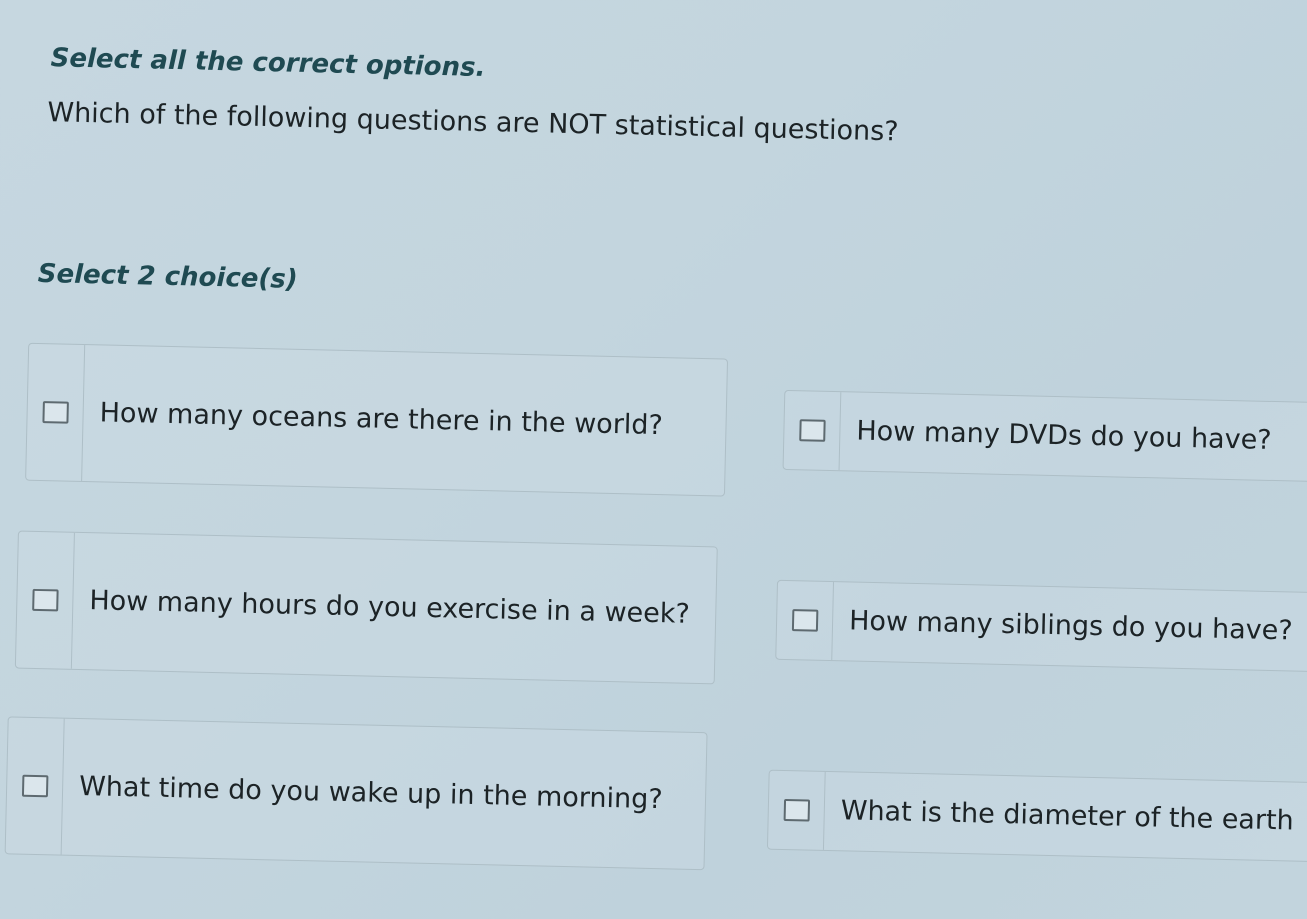  I want to click on choice-option-6: What is the diameter of the earth, so click(1036, 816).